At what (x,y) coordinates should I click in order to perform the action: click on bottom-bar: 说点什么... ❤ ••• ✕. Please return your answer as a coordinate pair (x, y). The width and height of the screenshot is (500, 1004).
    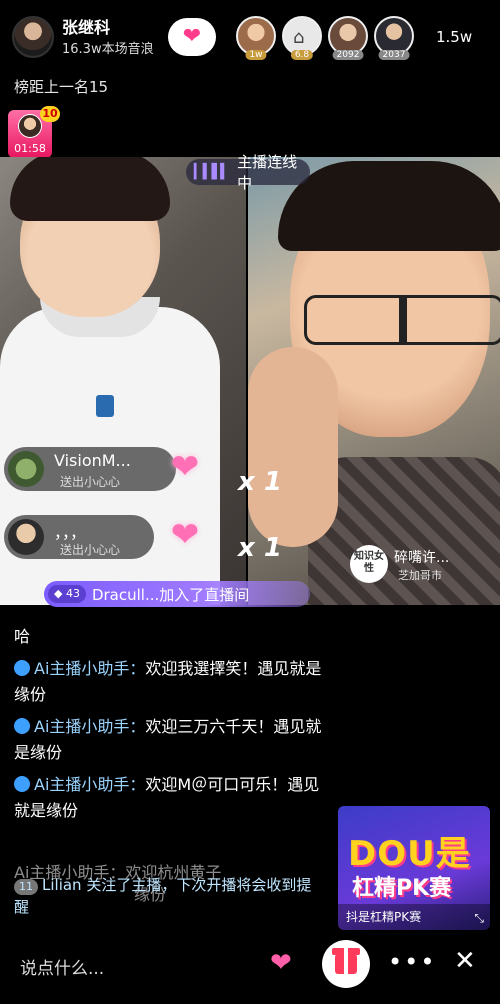
    Looking at the image, I should click on (250, 971).